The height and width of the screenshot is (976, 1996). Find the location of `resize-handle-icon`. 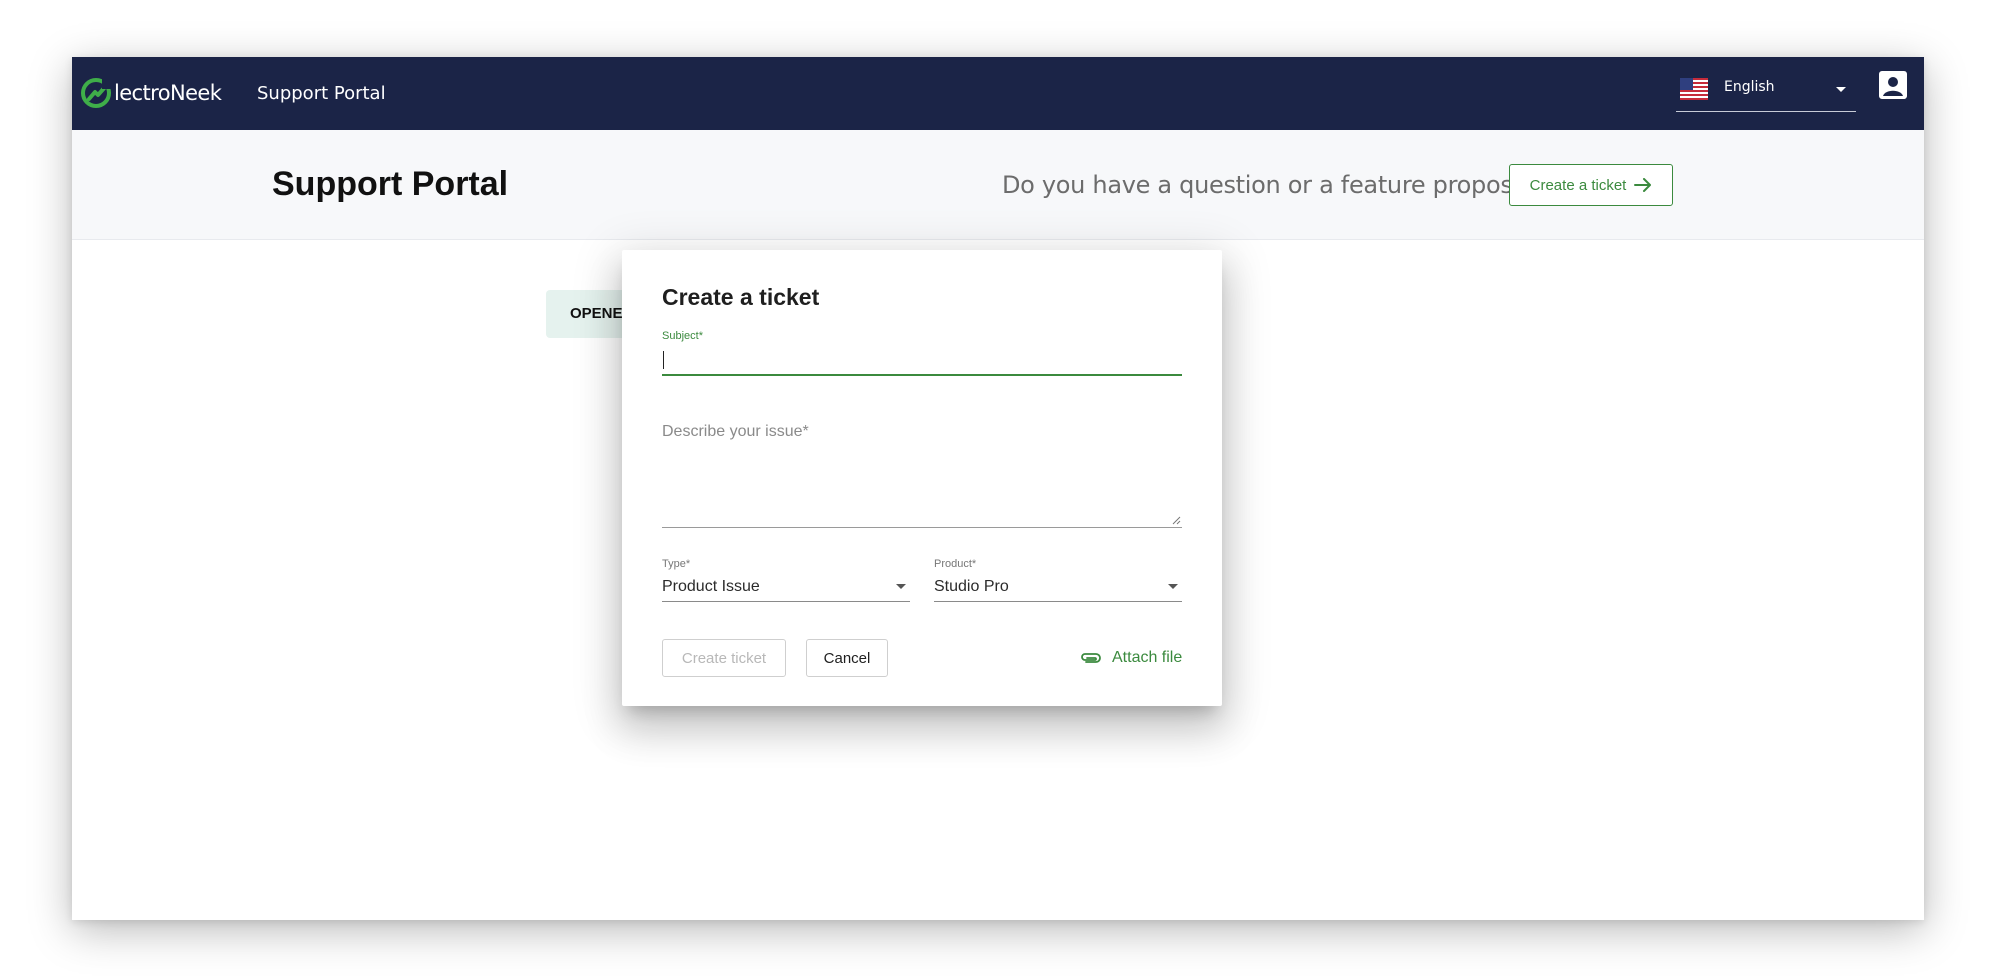

resize-handle-icon is located at coordinates (1176, 520).